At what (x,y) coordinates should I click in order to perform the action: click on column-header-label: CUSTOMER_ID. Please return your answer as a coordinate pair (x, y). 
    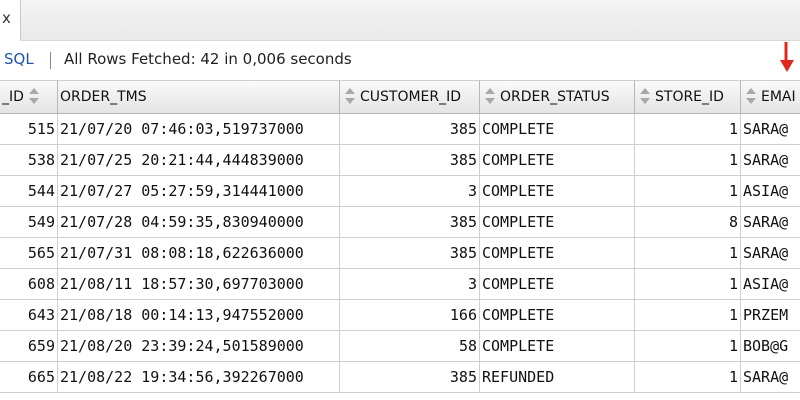
    Looking at the image, I should click on (411, 97).